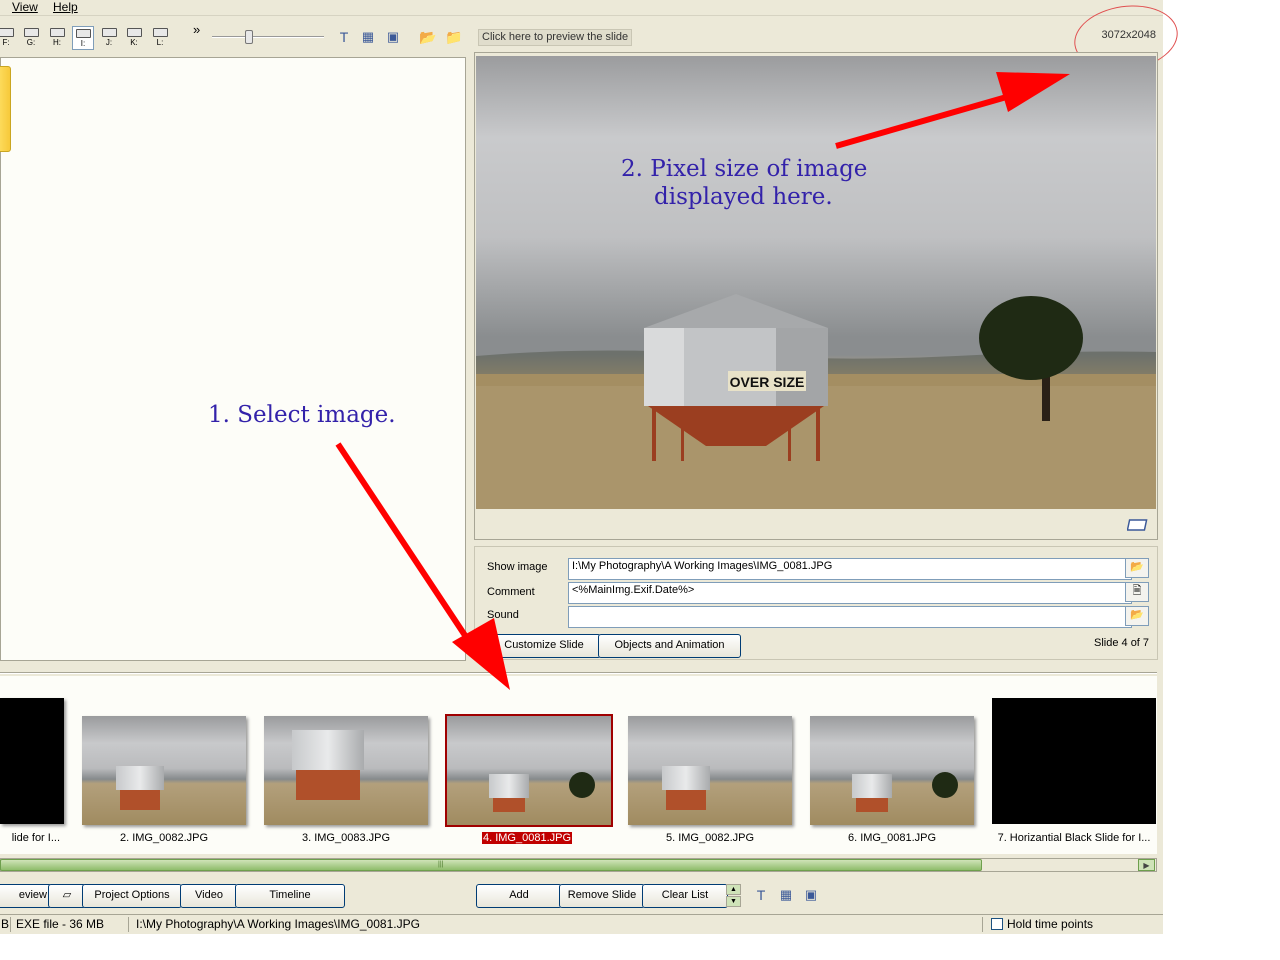  Describe the element at coordinates (1137, 525) in the screenshot. I see `fullscreen-preview-icon` at that location.